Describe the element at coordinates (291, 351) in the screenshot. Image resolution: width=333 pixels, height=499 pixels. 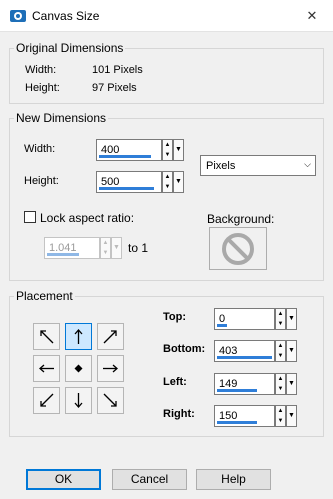
I see `bottom-dropdown-icon: ▼` at that location.